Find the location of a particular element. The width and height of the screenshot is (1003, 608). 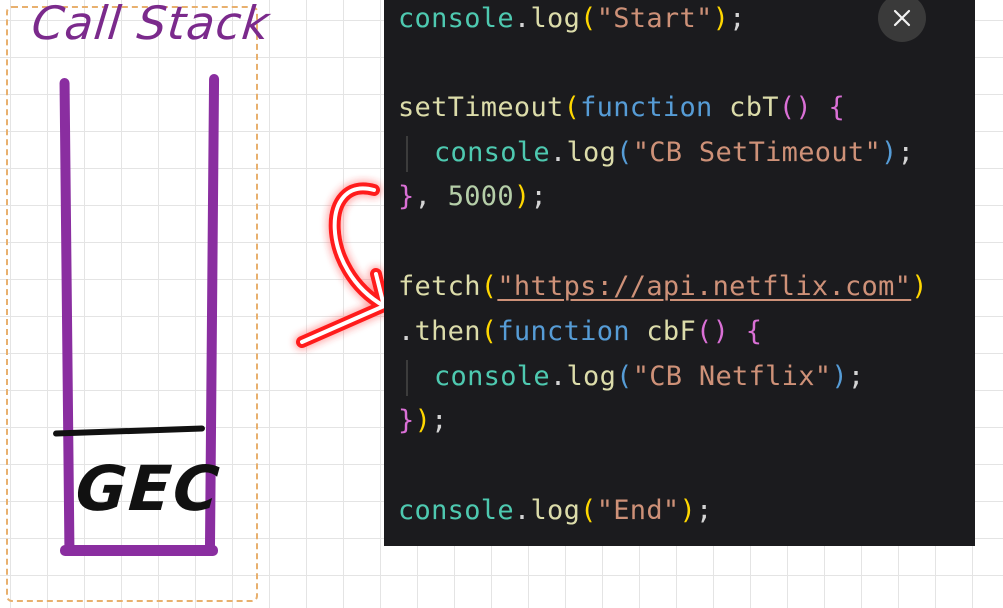

code-line-5: fetch("https://api.netflix.com") is located at coordinates (663, 287).